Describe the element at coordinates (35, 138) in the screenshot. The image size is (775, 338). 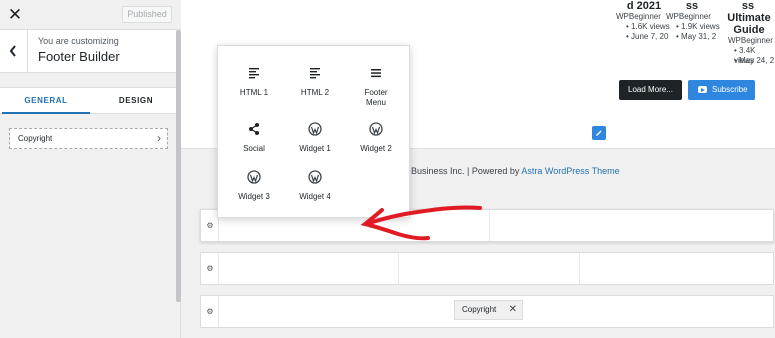
I see `copyright-section-label: Copyright` at that location.